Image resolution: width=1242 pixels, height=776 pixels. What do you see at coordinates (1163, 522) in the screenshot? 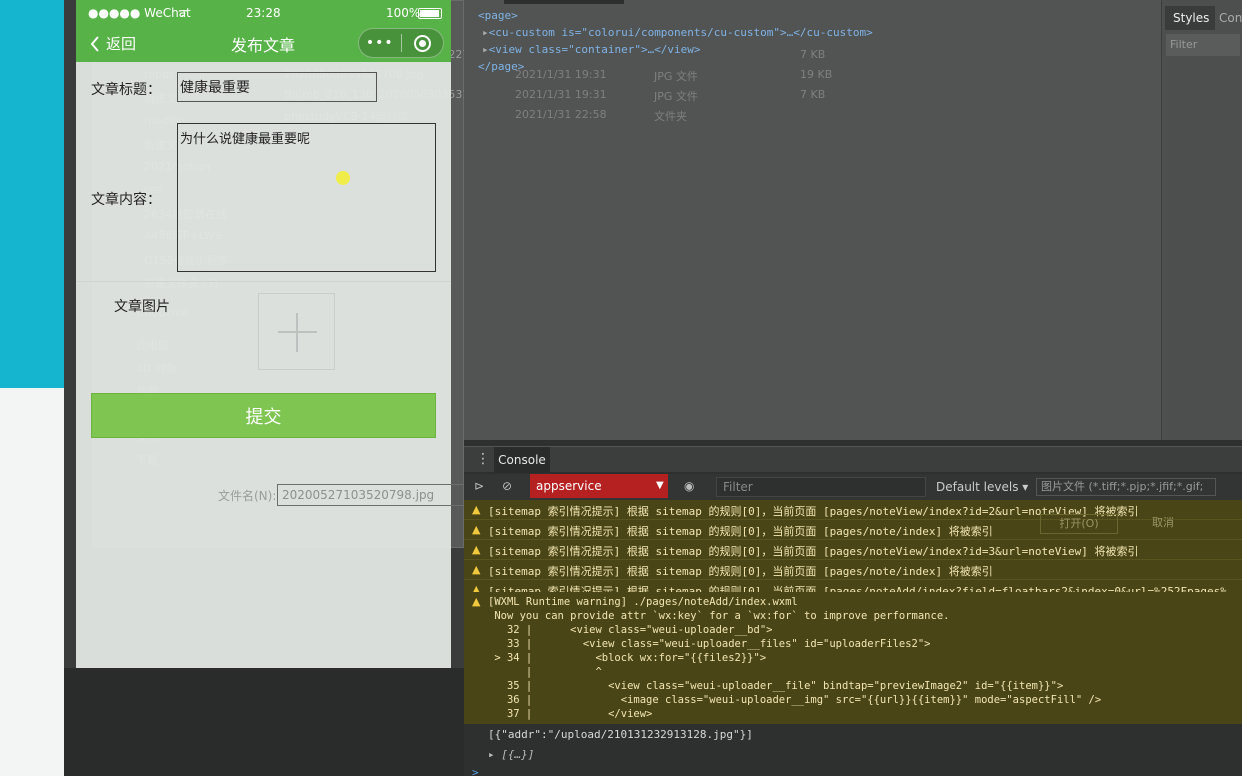
I see `ghost-cancel-button: 取消` at bounding box center [1163, 522].